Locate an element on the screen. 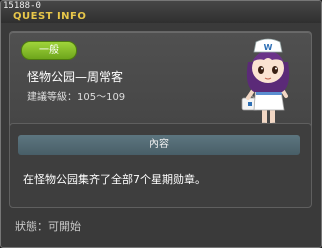  quest-description: 在怪物公园集齐了全部7个星期勋章。 is located at coordinates (114, 179).